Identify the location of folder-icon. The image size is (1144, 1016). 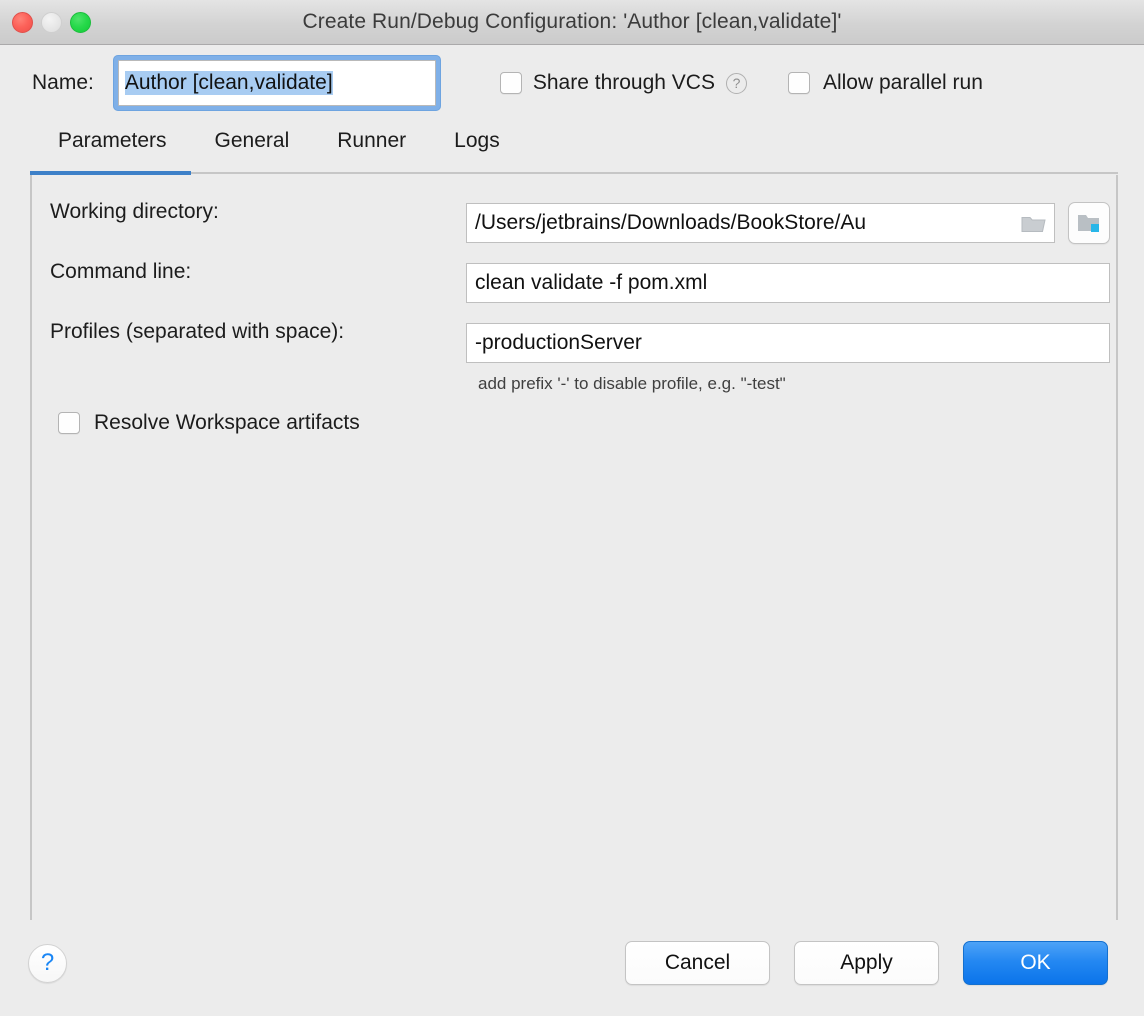
(1034, 223).